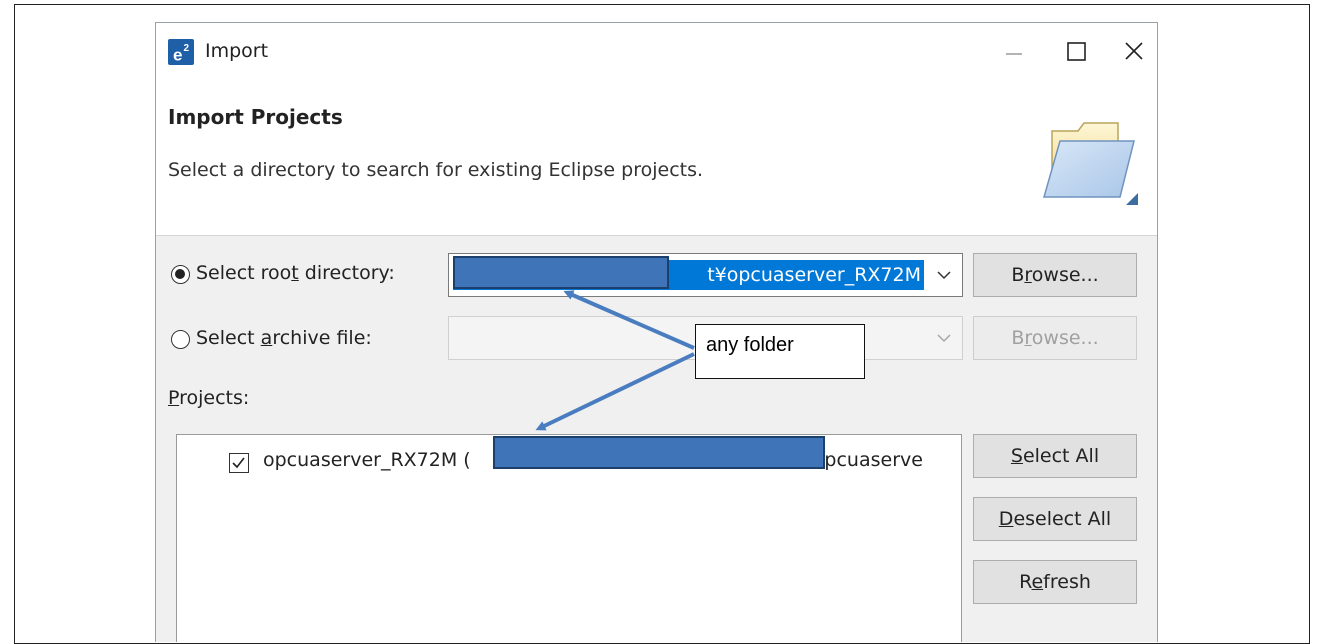 The image size is (1328, 644). I want to click on deselect-all-button: Deselect All, so click(1055, 519).